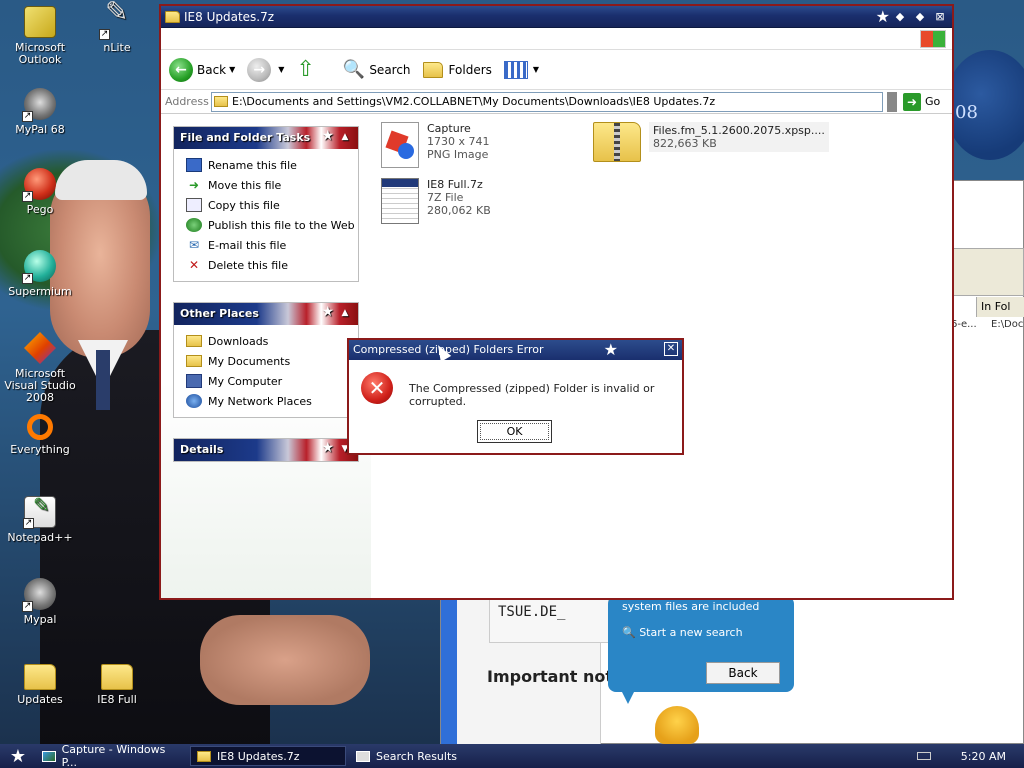 The width and height of the screenshot is (1024, 768). Describe the element at coordinates (40, 683) in the screenshot. I see `desktop-icon-updates-folder: Updates` at that location.